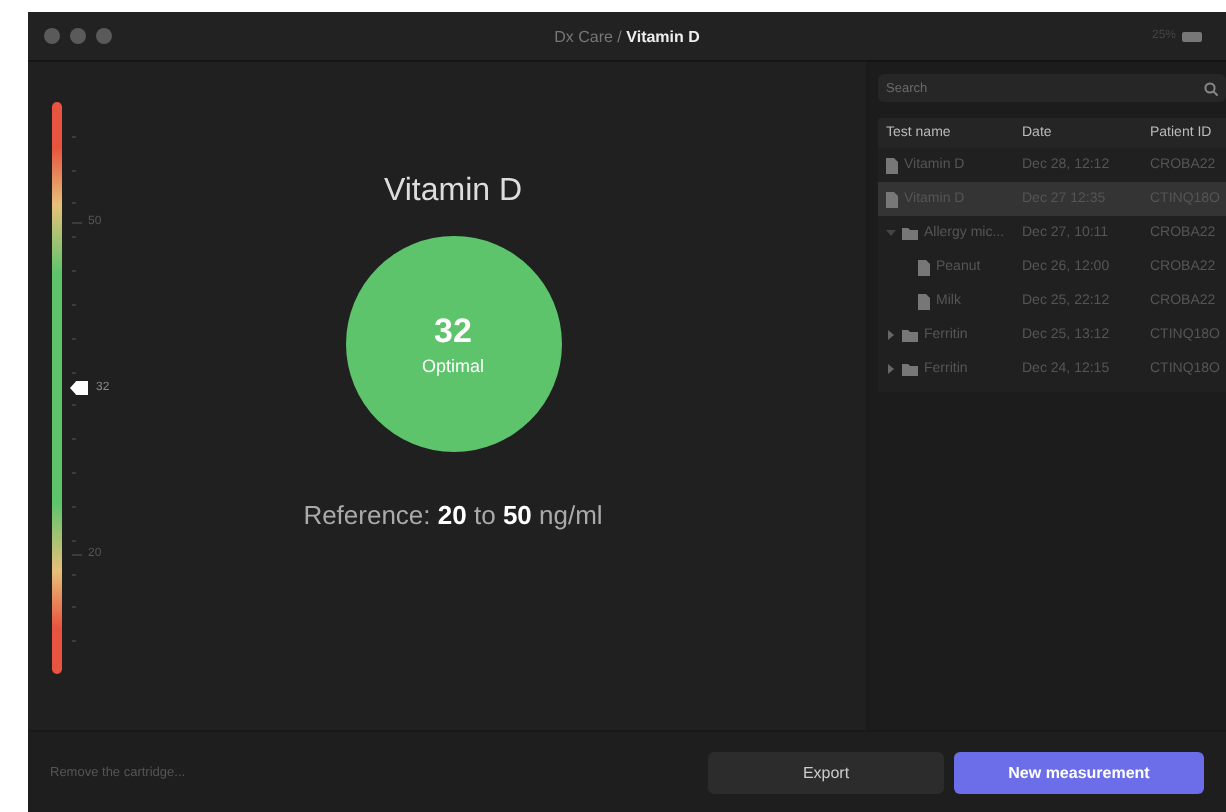 Image resolution: width=1226 pixels, height=812 pixels. I want to click on test-title: Vitamin D, so click(453, 192).